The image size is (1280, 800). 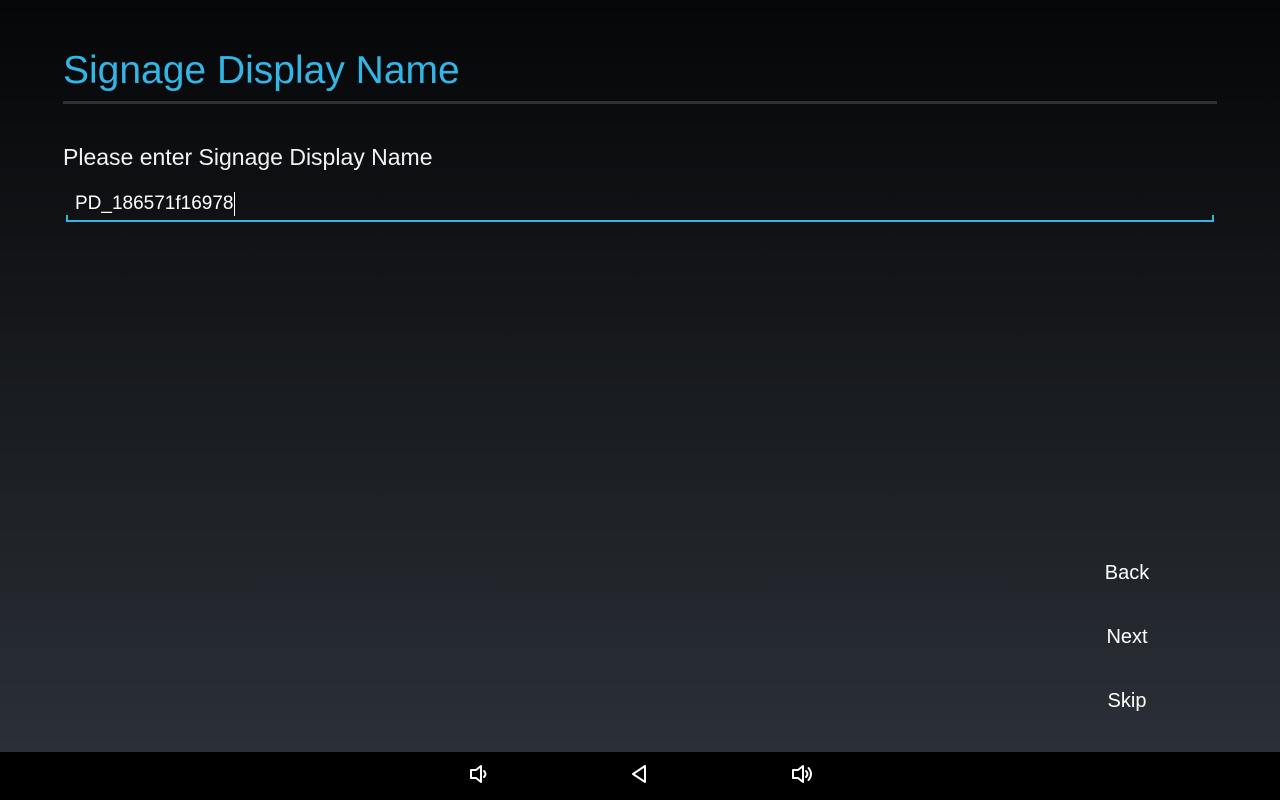 I want to click on system-navigation-bar, so click(x=640, y=776).